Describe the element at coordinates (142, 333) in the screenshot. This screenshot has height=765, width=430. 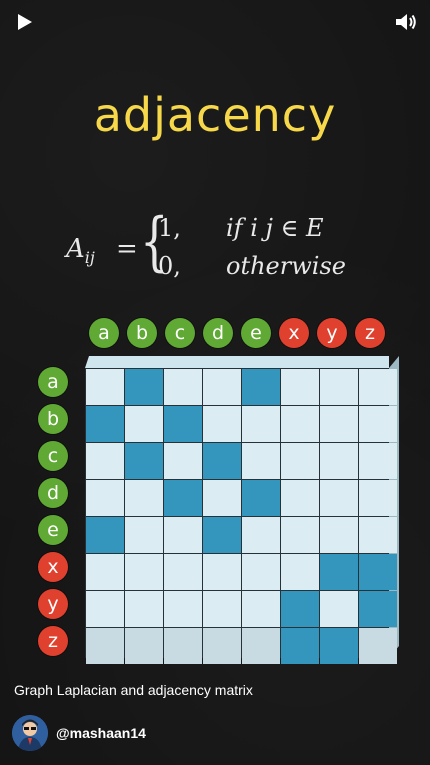
I see `column-node-b: b` at that location.